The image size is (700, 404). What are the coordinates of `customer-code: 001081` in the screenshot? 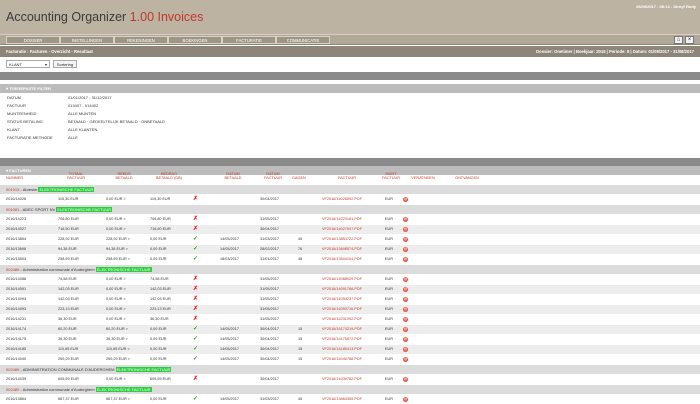 It's located at (12, 209).